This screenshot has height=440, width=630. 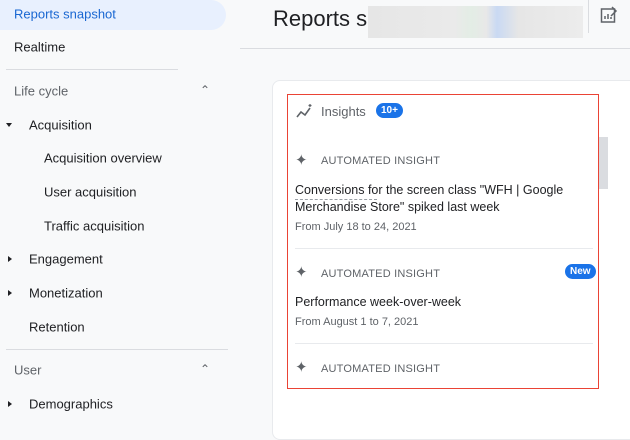 I want to click on sidebar-item-acquisition: Acquisition, so click(x=60, y=125).